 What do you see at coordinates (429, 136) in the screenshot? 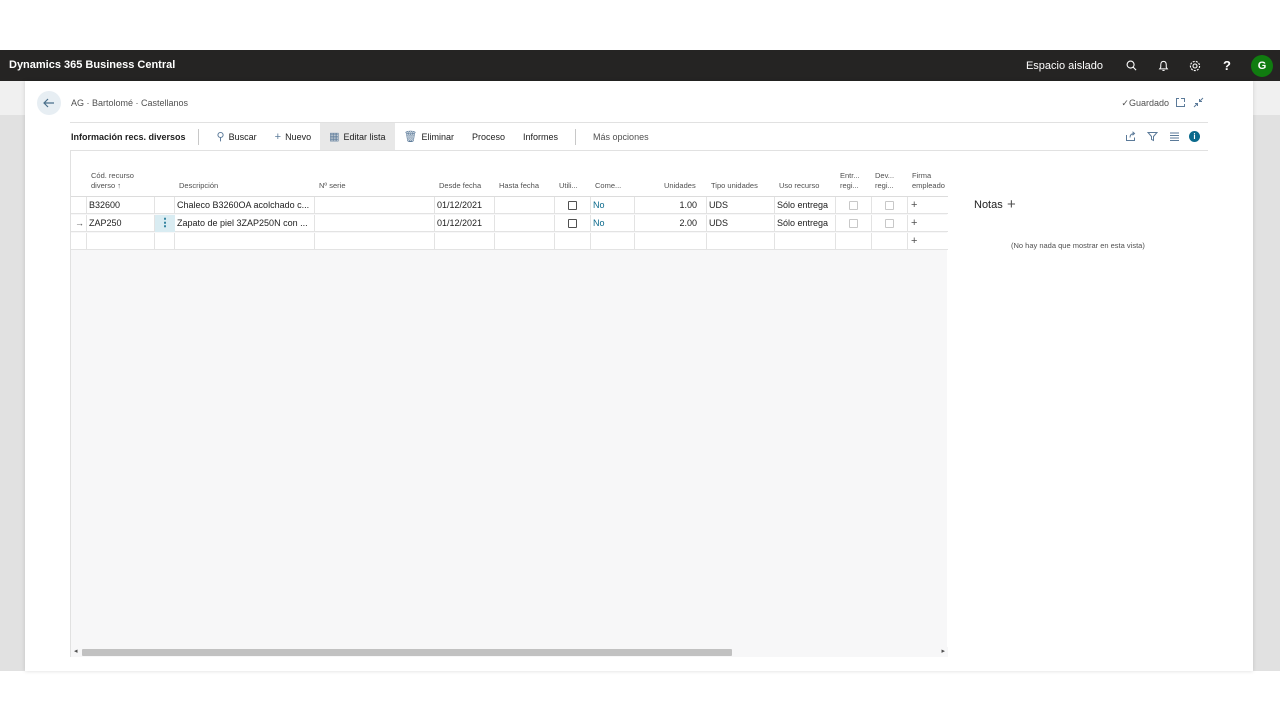
I see `delete-button: 🗑 Eliminar` at bounding box center [429, 136].